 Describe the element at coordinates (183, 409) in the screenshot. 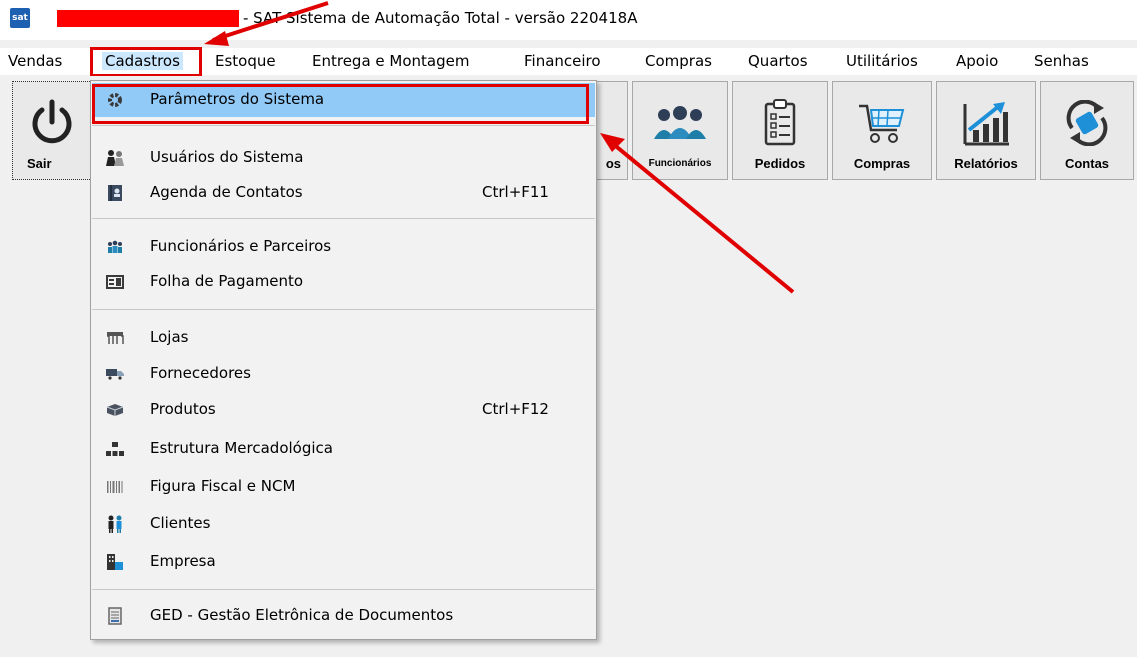

I see `menu-item-label: Produtos` at that location.